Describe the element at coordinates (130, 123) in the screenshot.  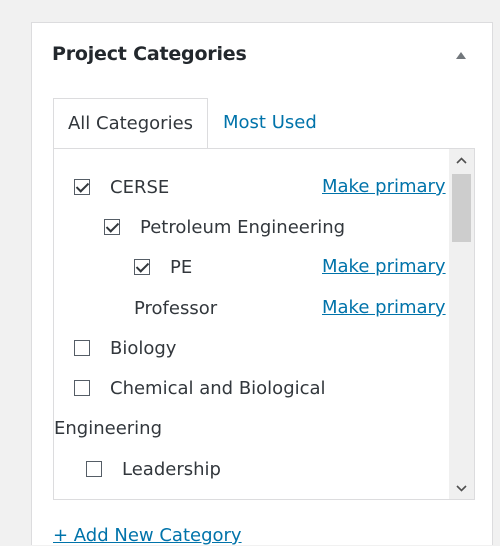
I see `tab-all-categories: All Categories` at that location.